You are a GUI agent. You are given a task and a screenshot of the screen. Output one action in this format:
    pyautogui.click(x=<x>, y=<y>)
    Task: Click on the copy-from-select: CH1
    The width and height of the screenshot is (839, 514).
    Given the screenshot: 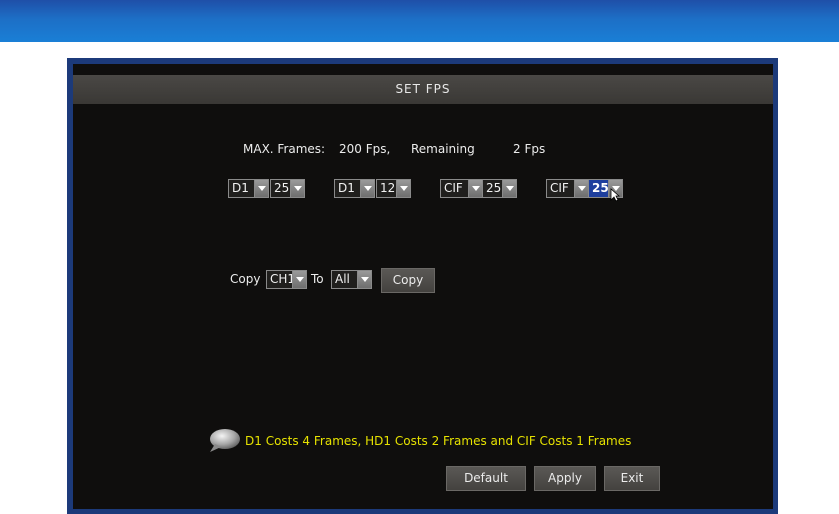 What is the action you would take?
    pyautogui.click(x=286, y=279)
    